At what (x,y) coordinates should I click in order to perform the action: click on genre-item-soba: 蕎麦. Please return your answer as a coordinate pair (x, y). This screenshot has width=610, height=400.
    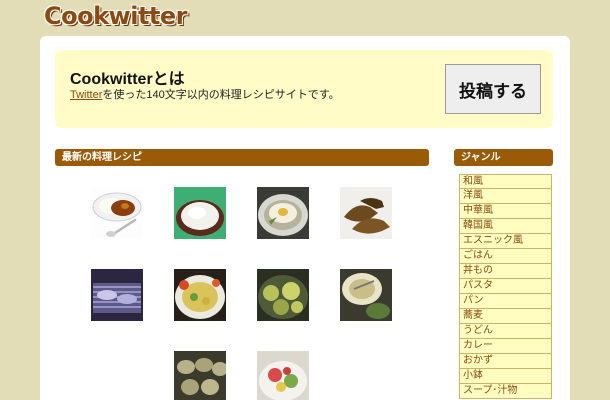
    Looking at the image, I should click on (505, 316).